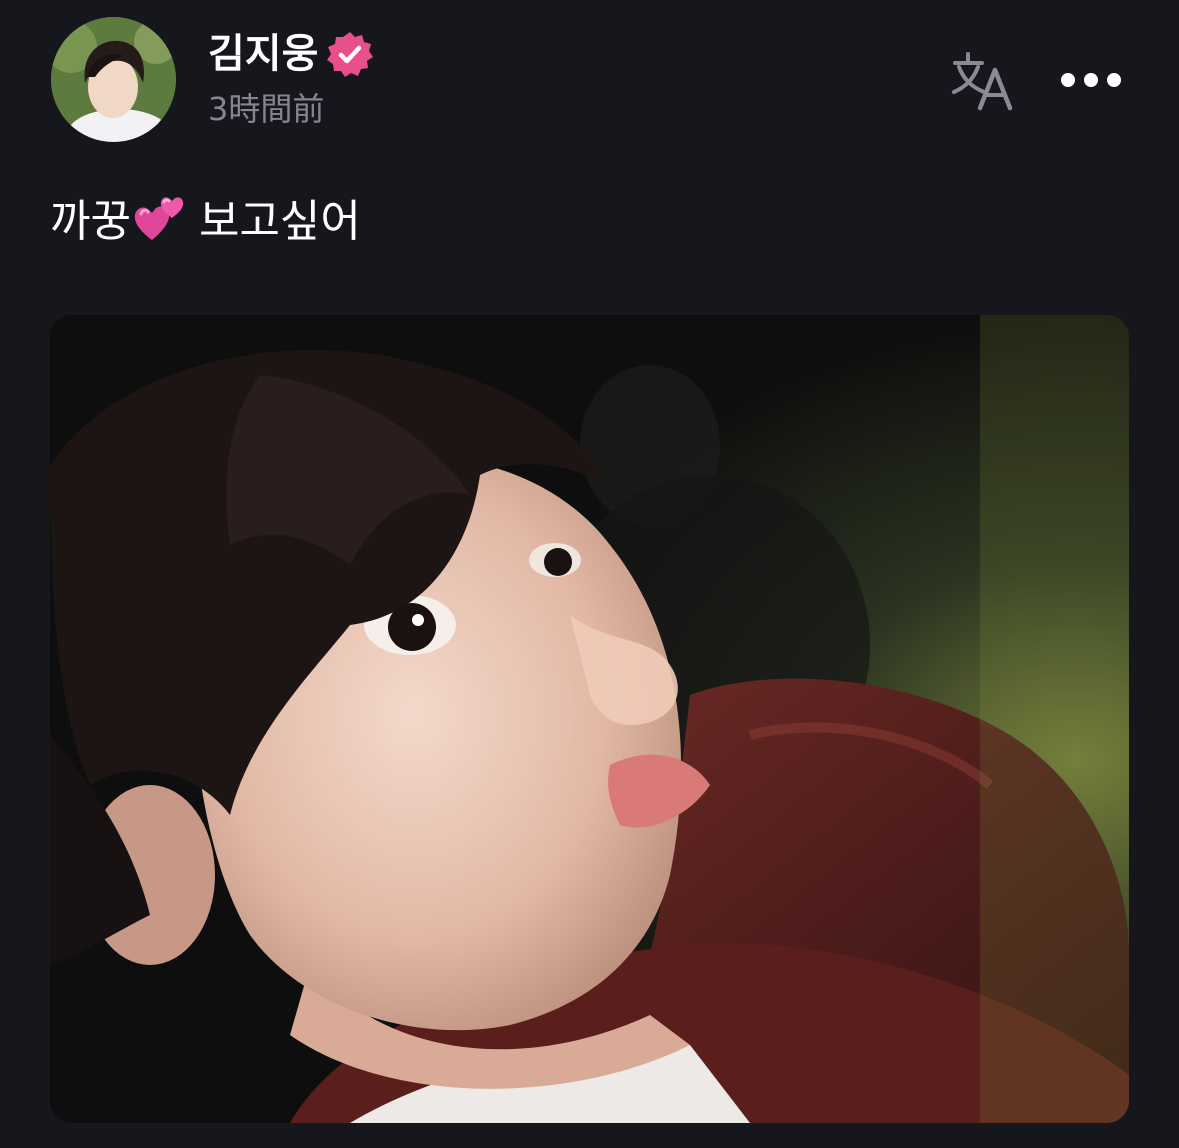 The height and width of the screenshot is (1148, 1179). What do you see at coordinates (350, 54) in the screenshot?
I see `verified-badge-icon` at bounding box center [350, 54].